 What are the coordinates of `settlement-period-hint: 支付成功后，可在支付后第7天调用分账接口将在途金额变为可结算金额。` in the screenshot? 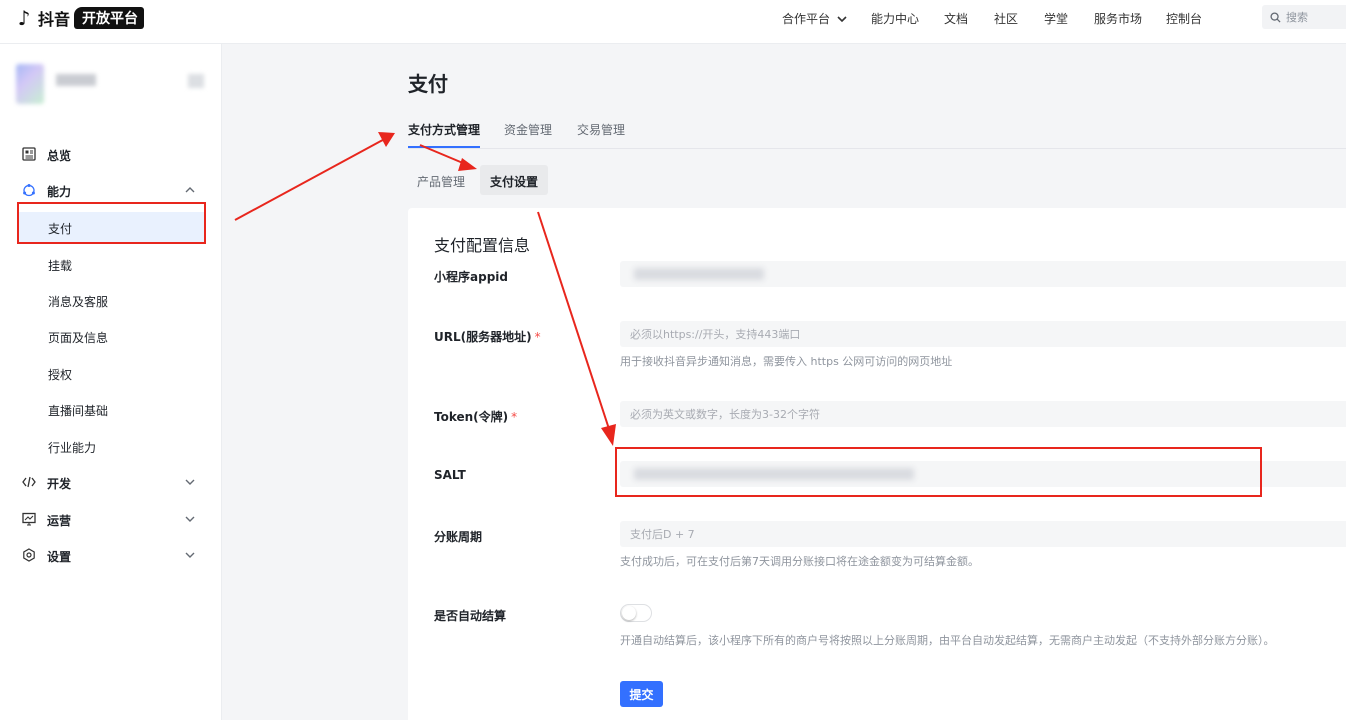 It's located at (799, 561).